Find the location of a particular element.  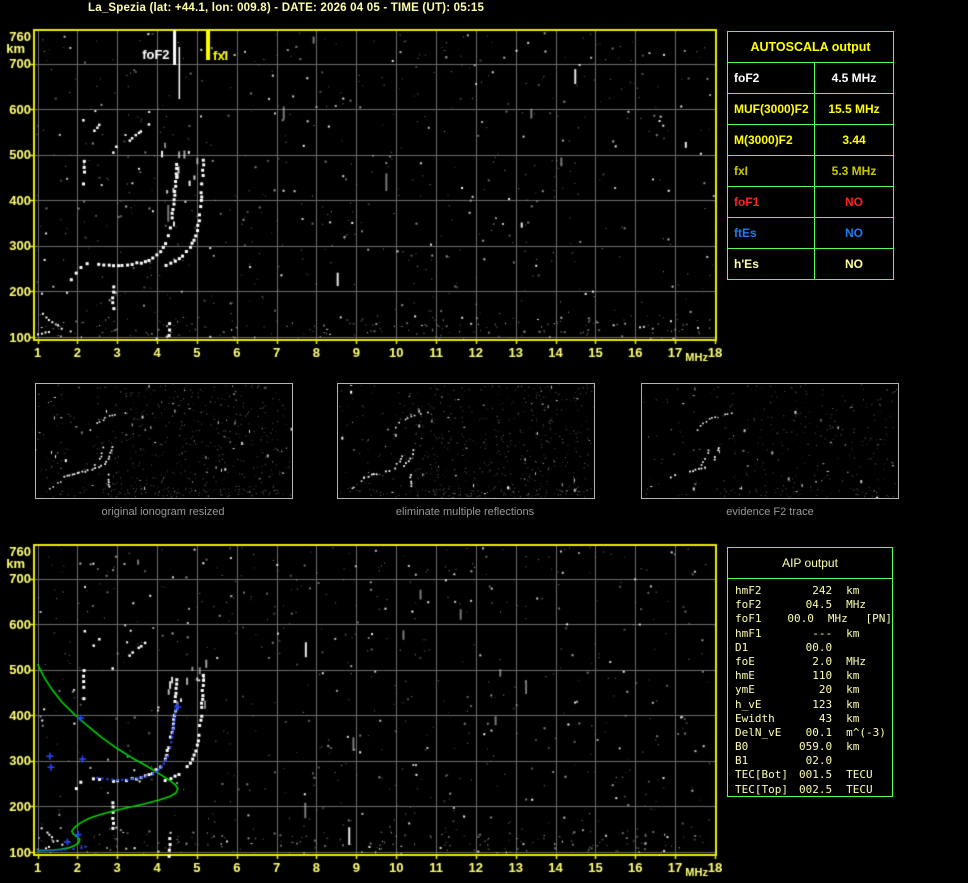

aip-value: 242 is located at coordinates (822, 590).